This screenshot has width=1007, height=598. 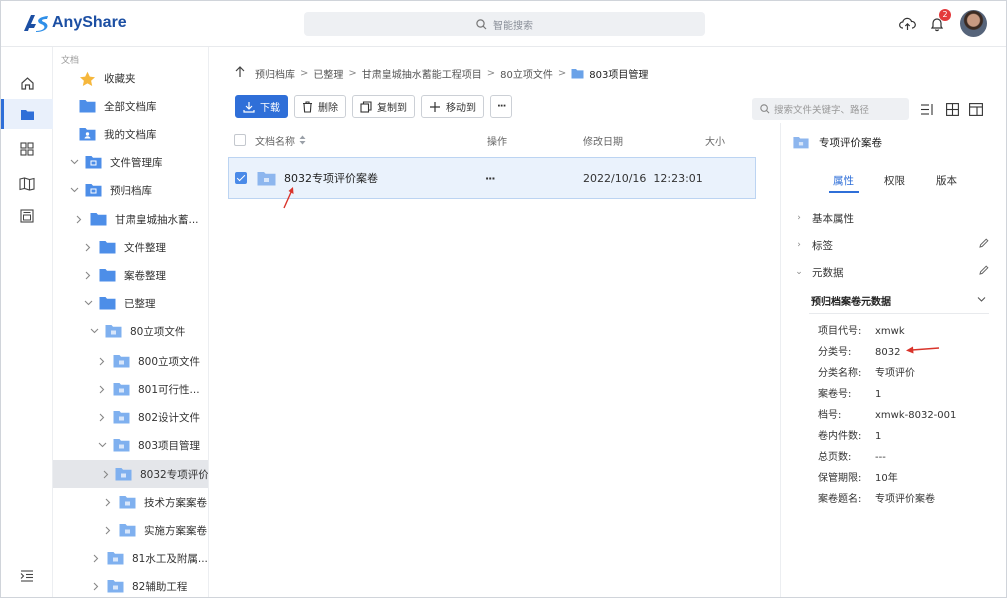 I want to click on collapse-menu-icon, so click(x=27, y=576).